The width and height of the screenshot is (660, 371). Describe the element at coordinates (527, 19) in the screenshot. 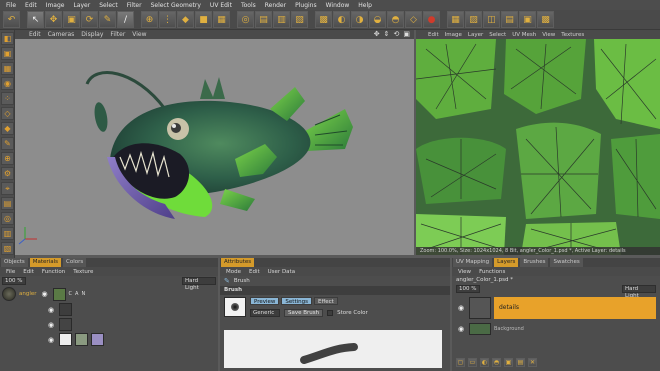

I see `options-icon: ▣` at that location.